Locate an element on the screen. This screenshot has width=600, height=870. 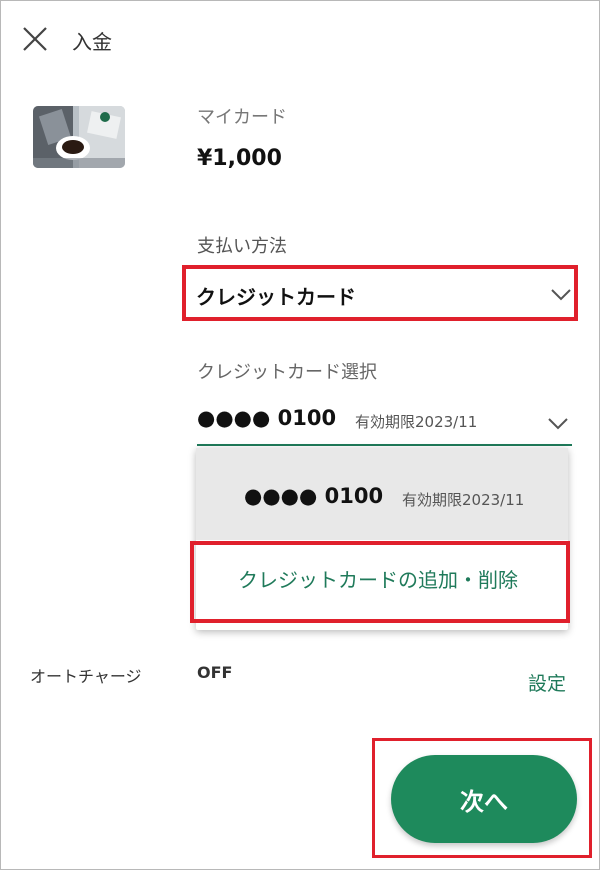
dropdown-option-card: ●●●● 0100 有効期限2023/11 is located at coordinates (382, 494).